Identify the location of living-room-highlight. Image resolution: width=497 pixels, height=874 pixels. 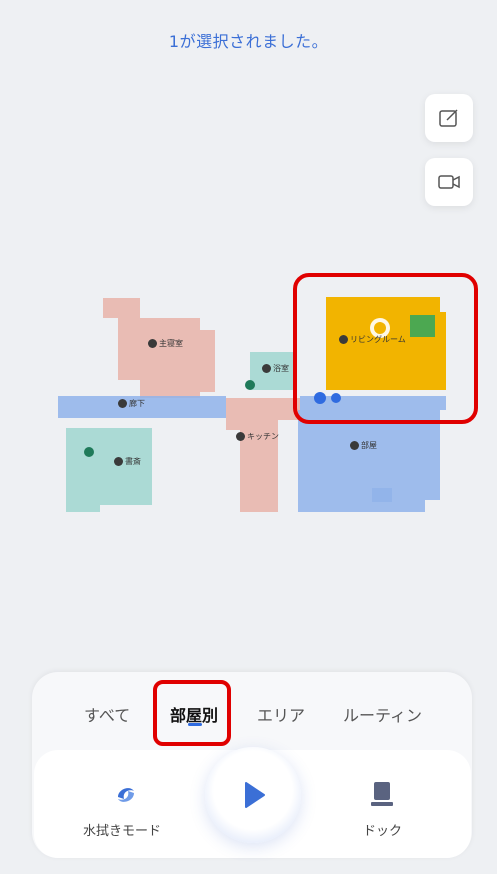
(385, 348).